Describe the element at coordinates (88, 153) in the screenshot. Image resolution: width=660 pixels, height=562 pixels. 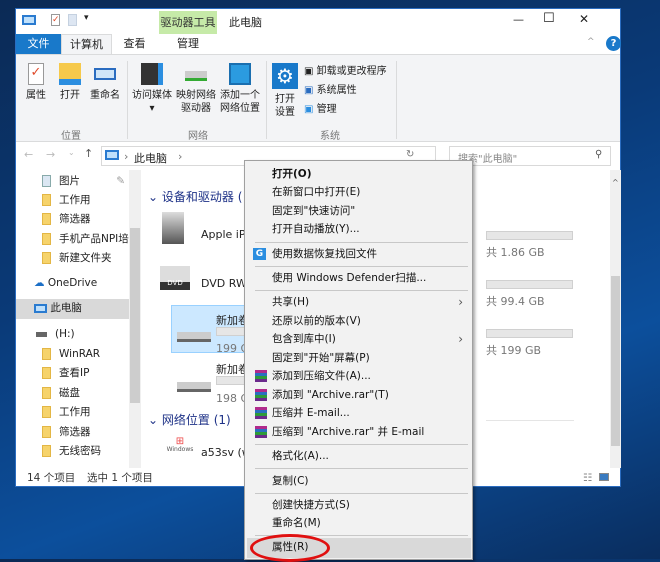
I see `up-button: ↑` at that location.